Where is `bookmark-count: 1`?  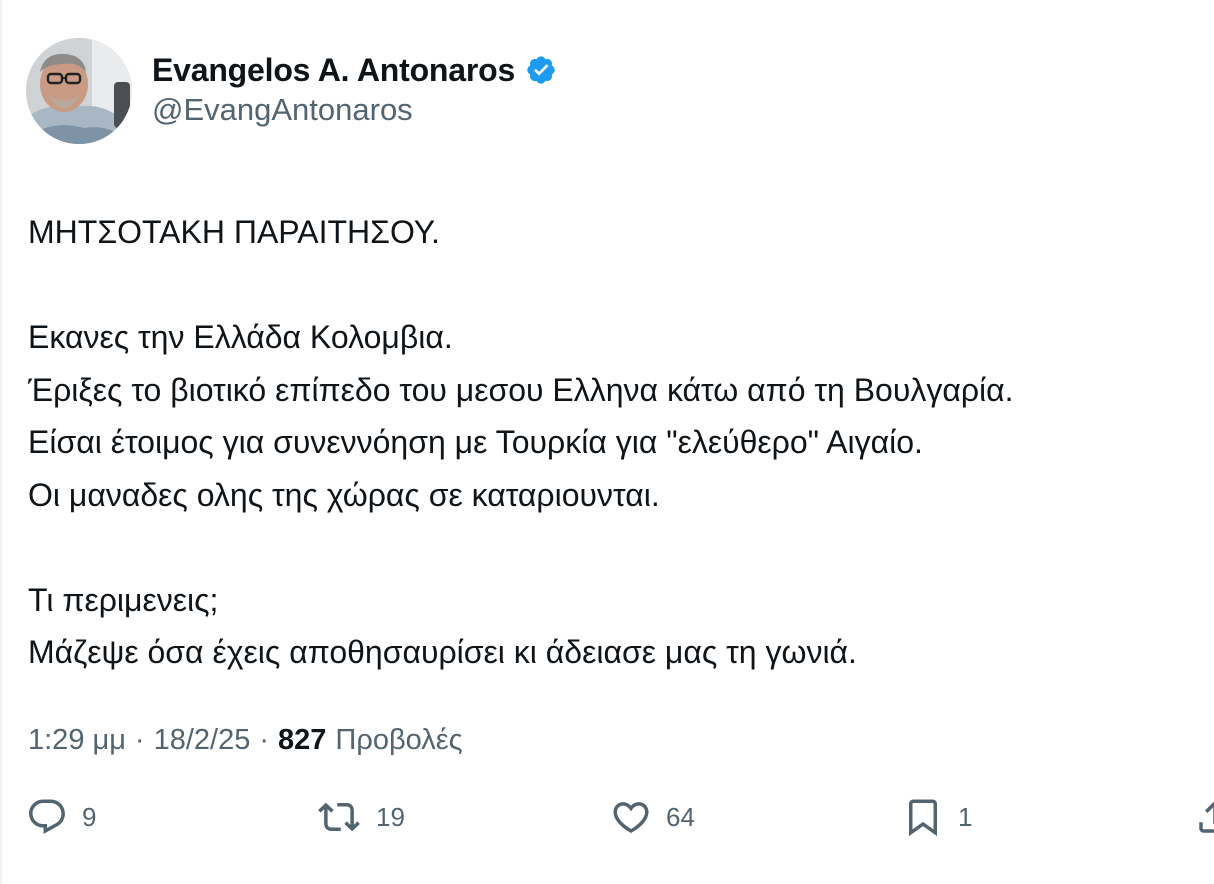 bookmark-count: 1 is located at coordinates (965, 816).